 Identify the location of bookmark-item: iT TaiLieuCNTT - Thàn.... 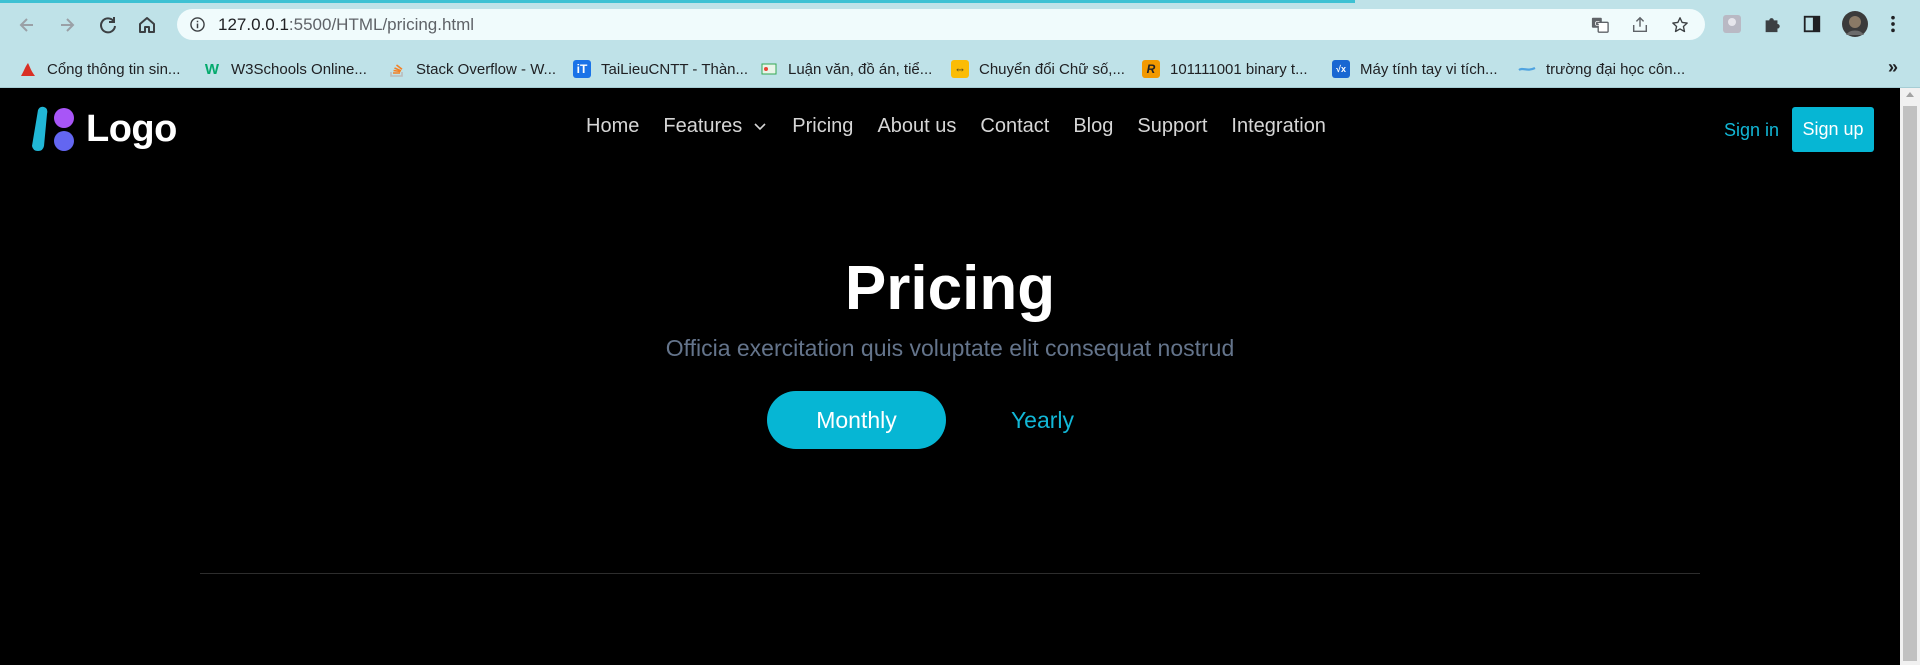
(660, 69).